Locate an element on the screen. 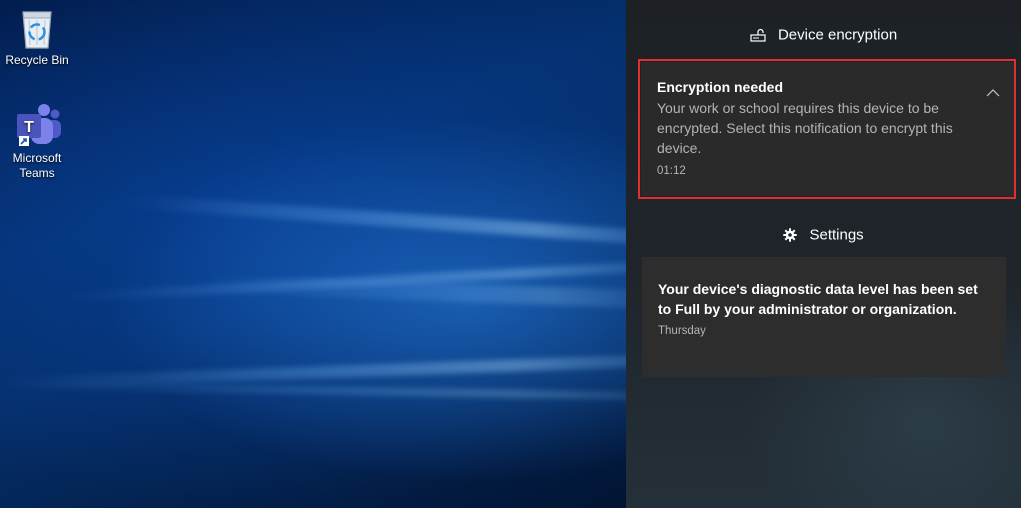  notification-group-header-settings: Settings is located at coordinates (823, 235).